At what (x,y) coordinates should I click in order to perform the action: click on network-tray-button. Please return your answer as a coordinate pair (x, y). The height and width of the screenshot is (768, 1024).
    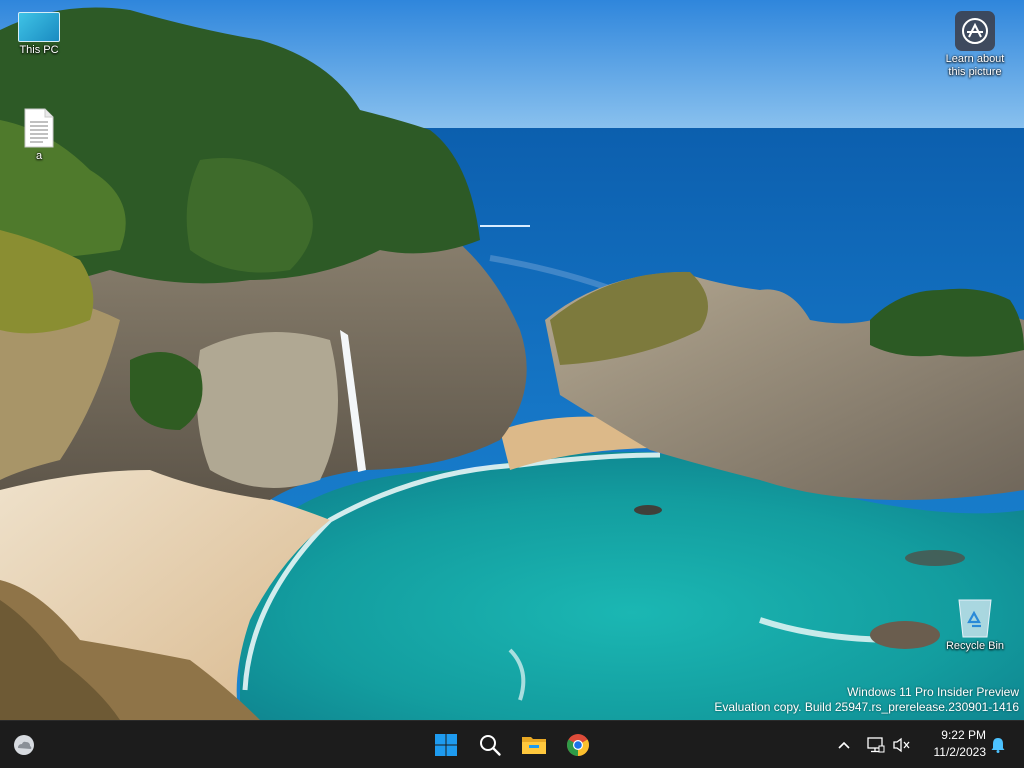
    Looking at the image, I should click on (876, 745).